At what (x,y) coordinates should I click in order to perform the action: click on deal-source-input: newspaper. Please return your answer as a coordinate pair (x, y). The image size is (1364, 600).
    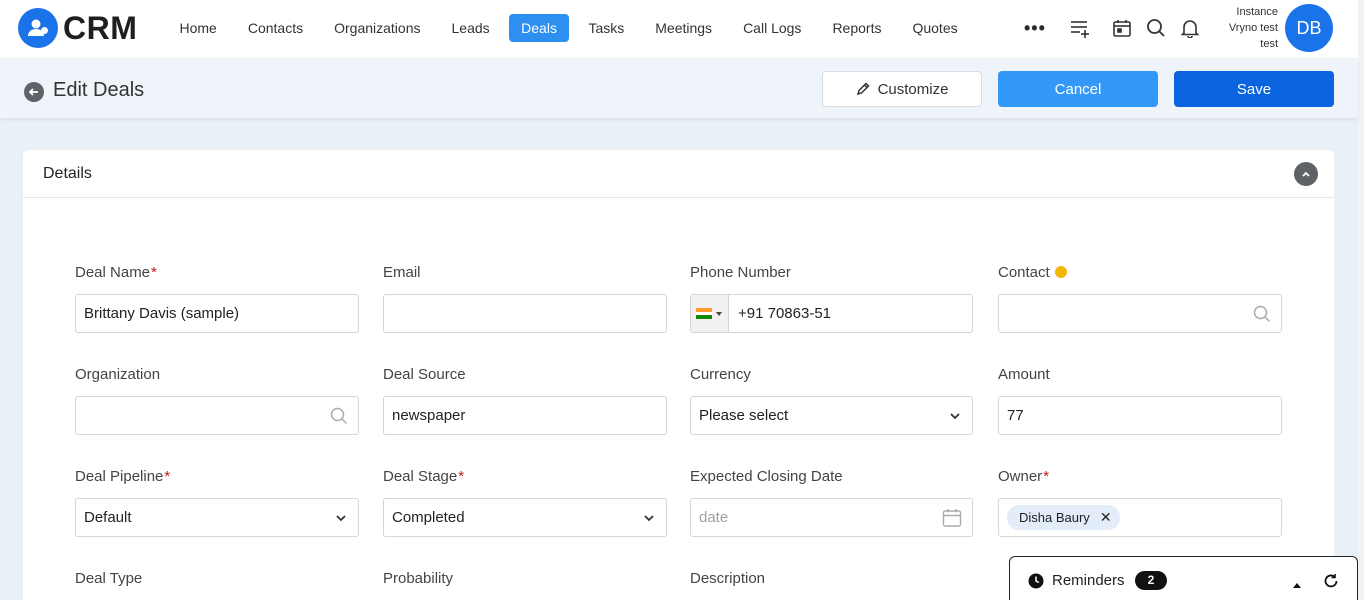
    Looking at the image, I should click on (525, 415).